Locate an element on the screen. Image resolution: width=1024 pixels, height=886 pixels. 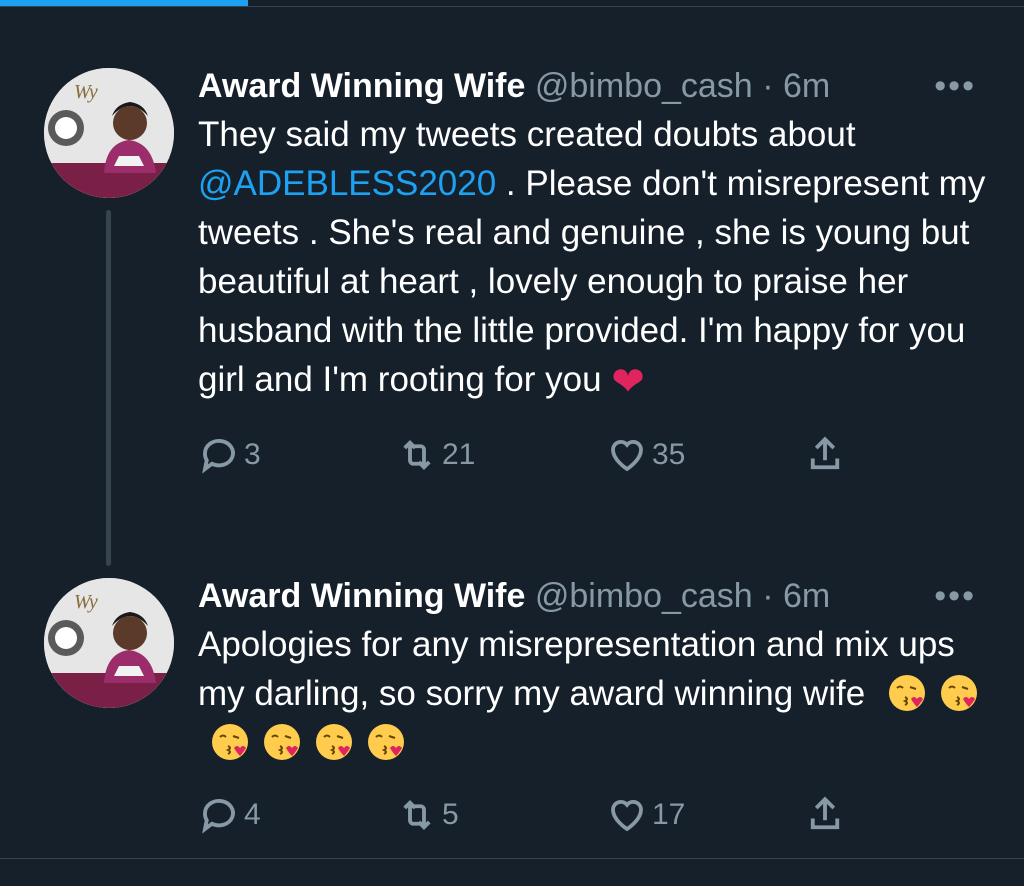
tweet-actions: 3 21 35 is located at coordinates (596, 455).